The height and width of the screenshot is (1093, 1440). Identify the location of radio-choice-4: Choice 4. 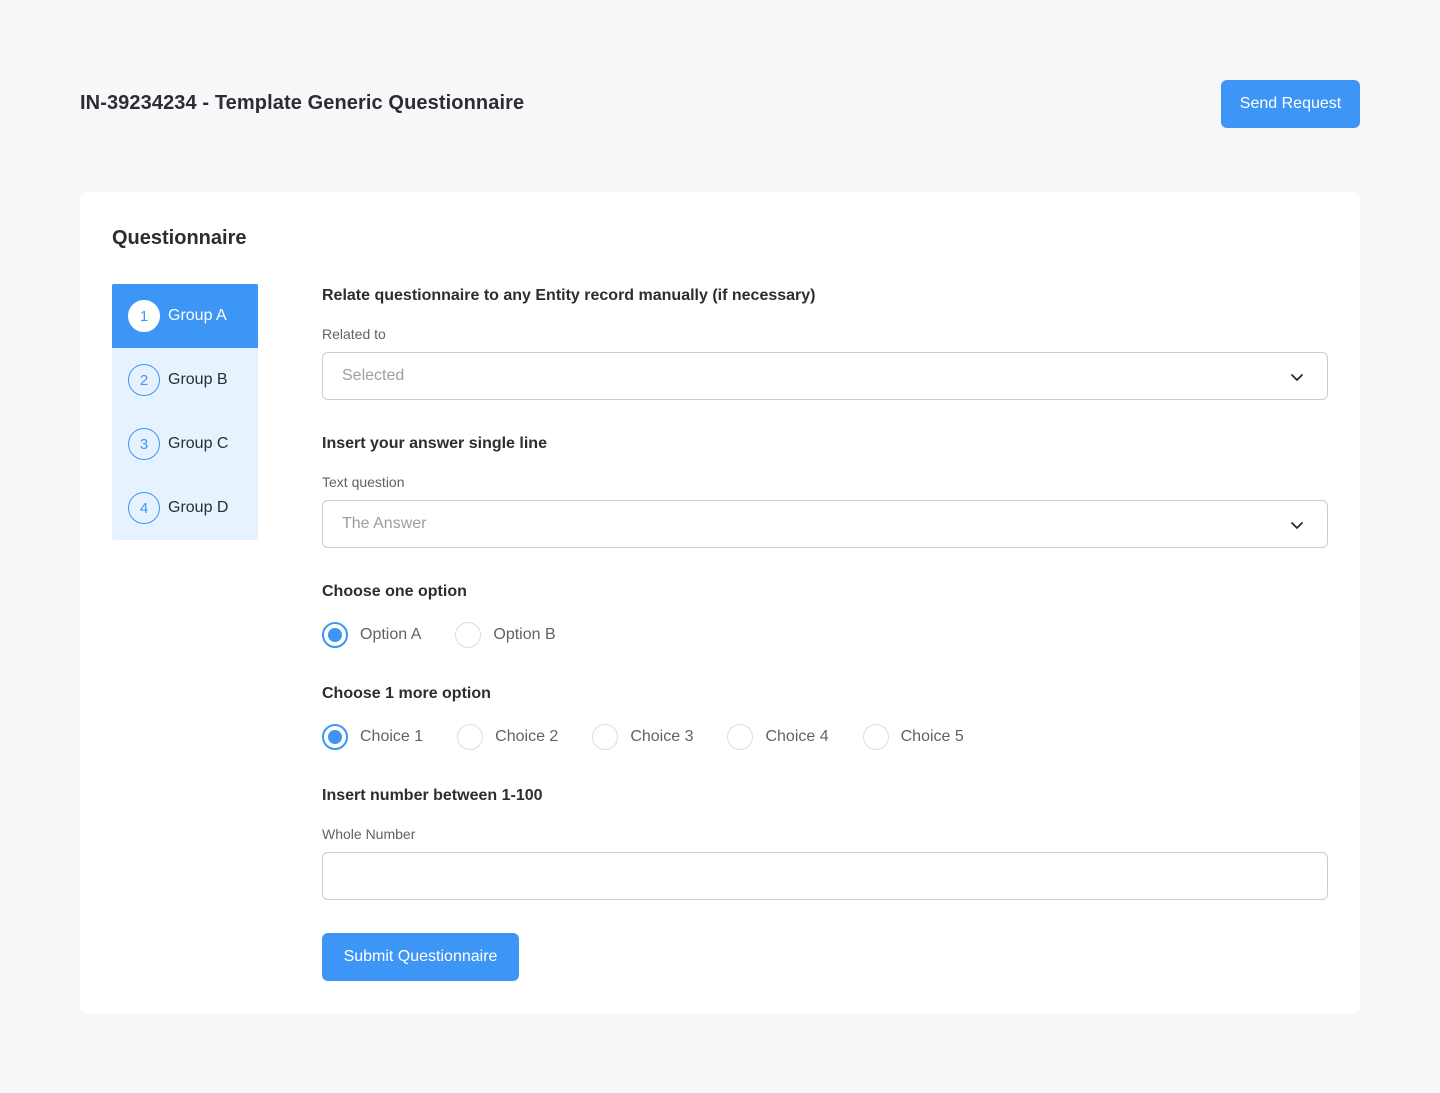
(778, 737).